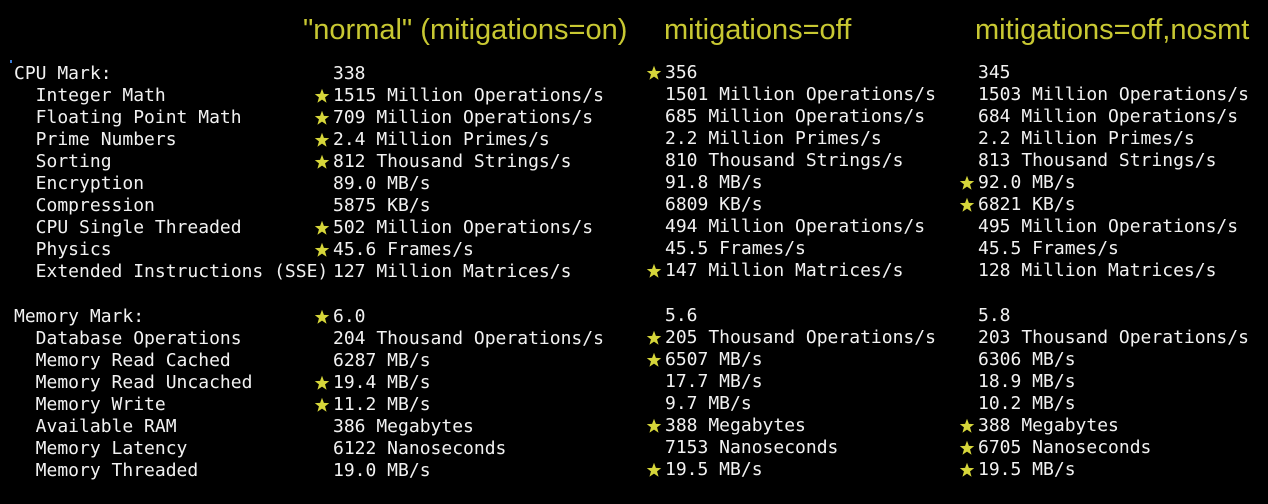  What do you see at coordinates (681, 315) in the screenshot?
I see `value-col-2: 5.6` at bounding box center [681, 315].